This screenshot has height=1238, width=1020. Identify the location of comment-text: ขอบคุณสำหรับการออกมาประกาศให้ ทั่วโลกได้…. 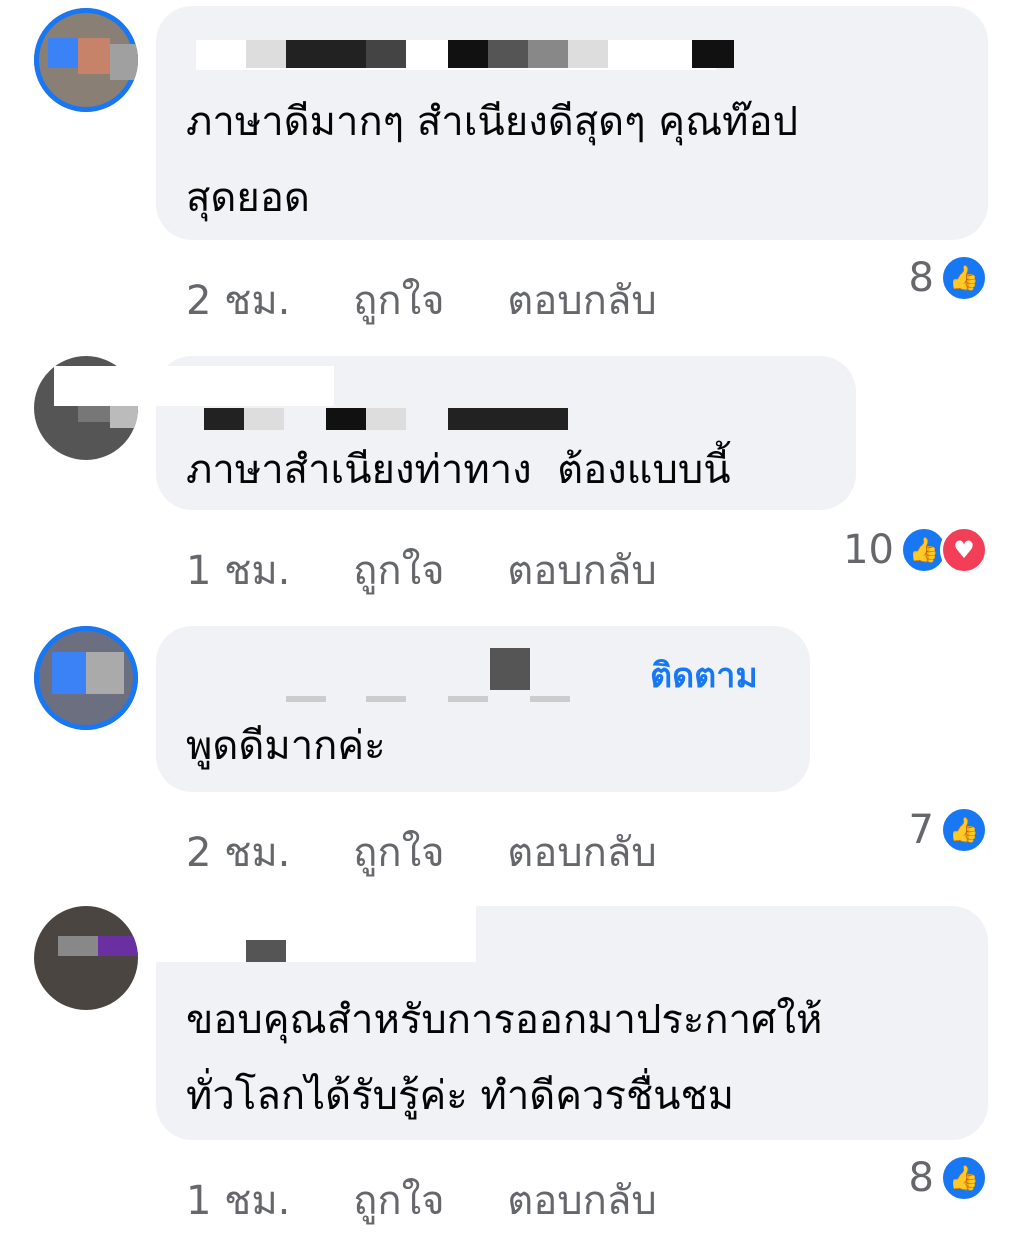
(504, 1058).